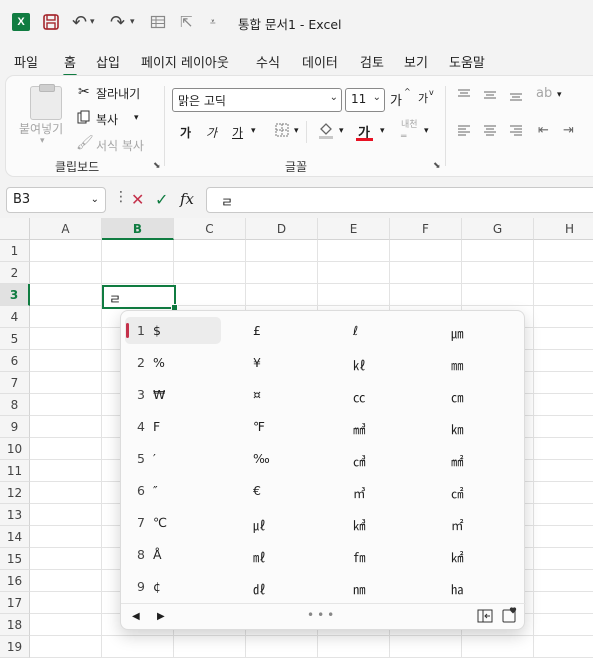 Image resolution: width=593 pixels, height=658 pixels. I want to click on row-header: 16, so click(15, 581).